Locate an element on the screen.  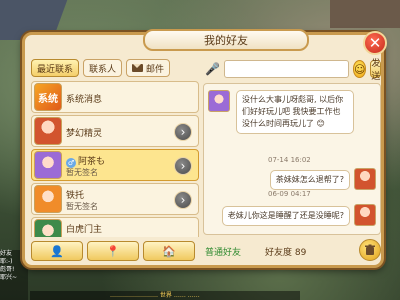
friend-name: ♂ 阿茶も is located at coordinates (85, 161).